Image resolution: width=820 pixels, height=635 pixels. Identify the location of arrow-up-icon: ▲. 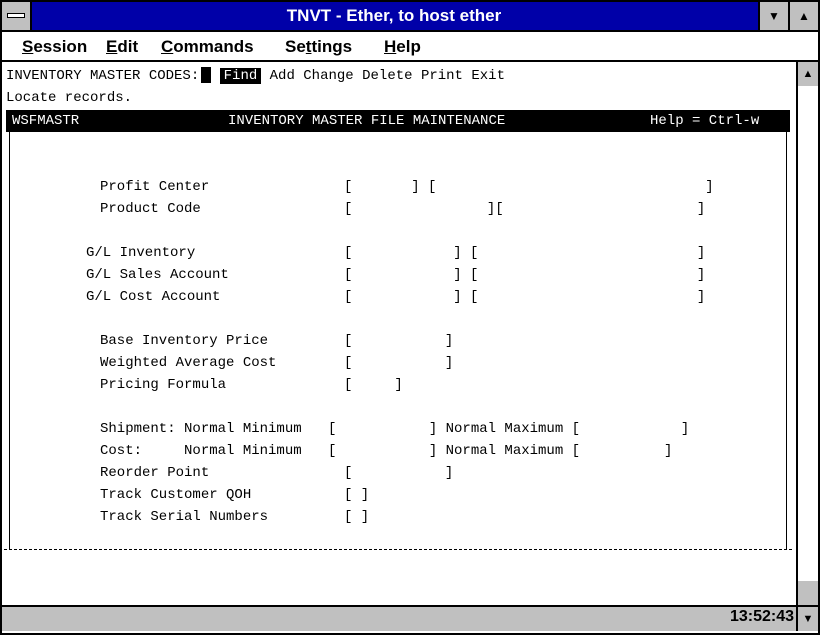
(808, 74).